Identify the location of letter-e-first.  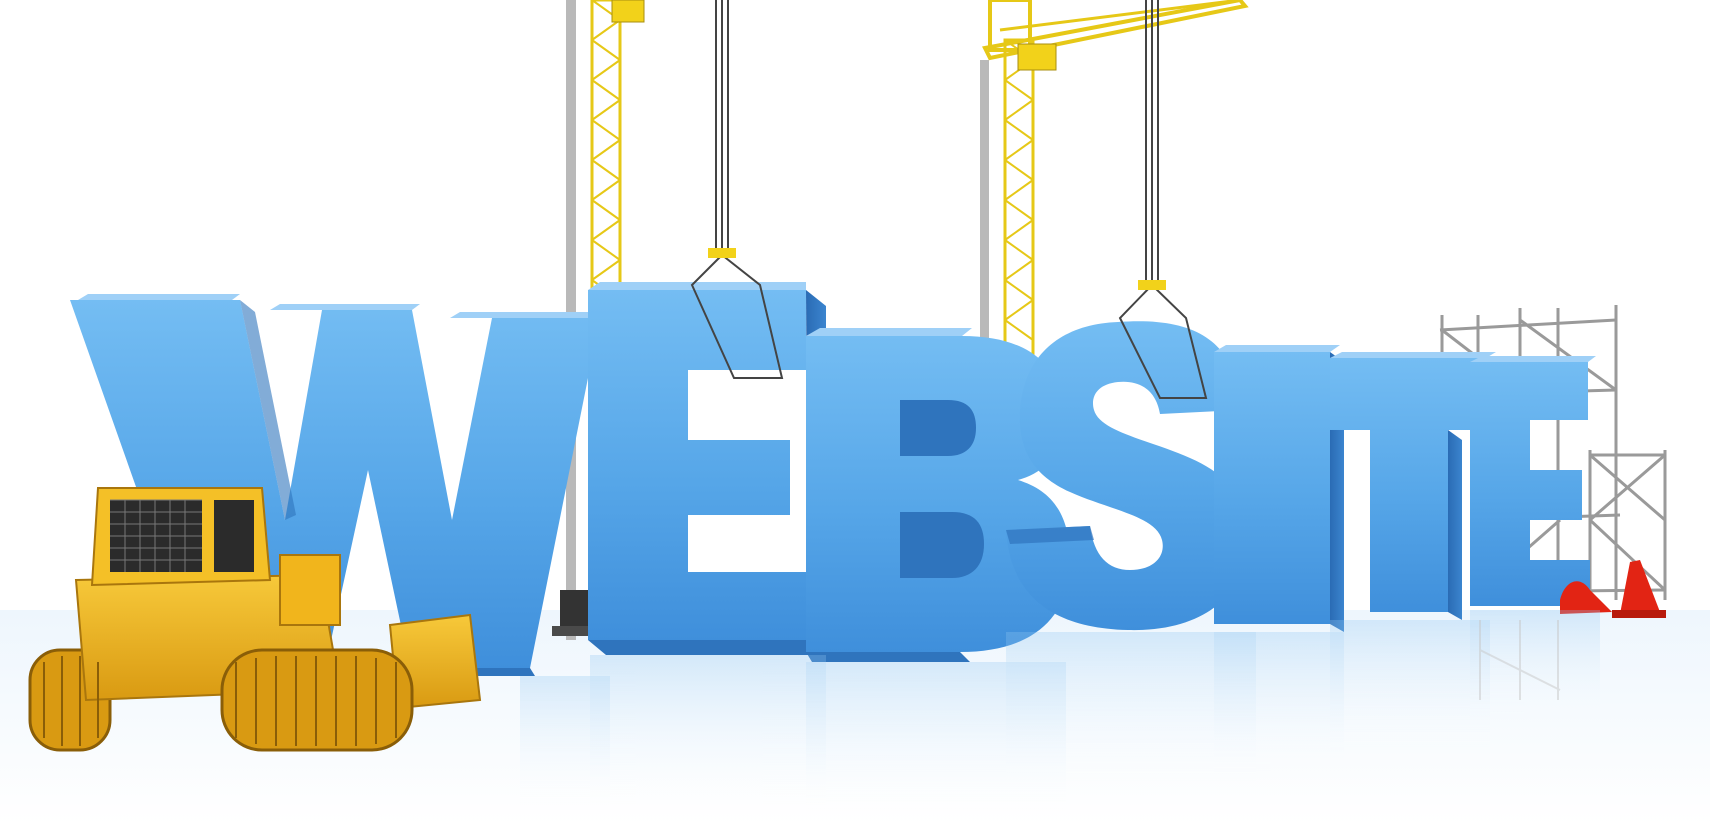
(707, 468).